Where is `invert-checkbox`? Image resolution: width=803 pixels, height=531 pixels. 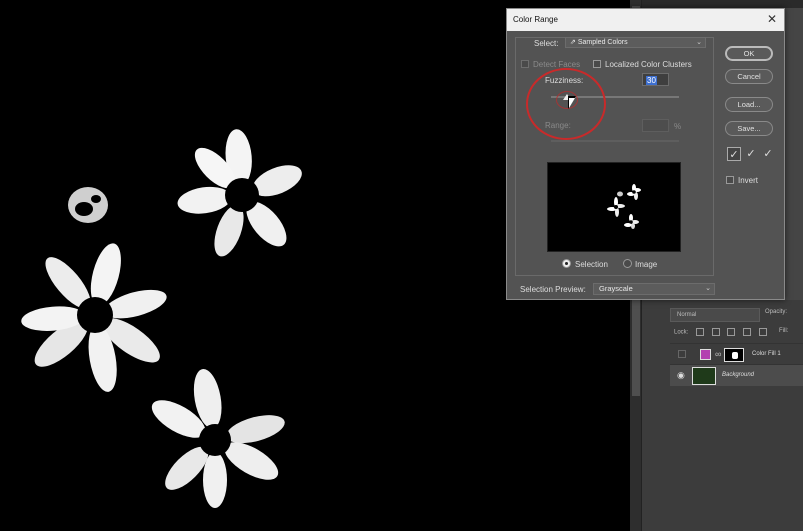
invert-checkbox is located at coordinates (730, 180).